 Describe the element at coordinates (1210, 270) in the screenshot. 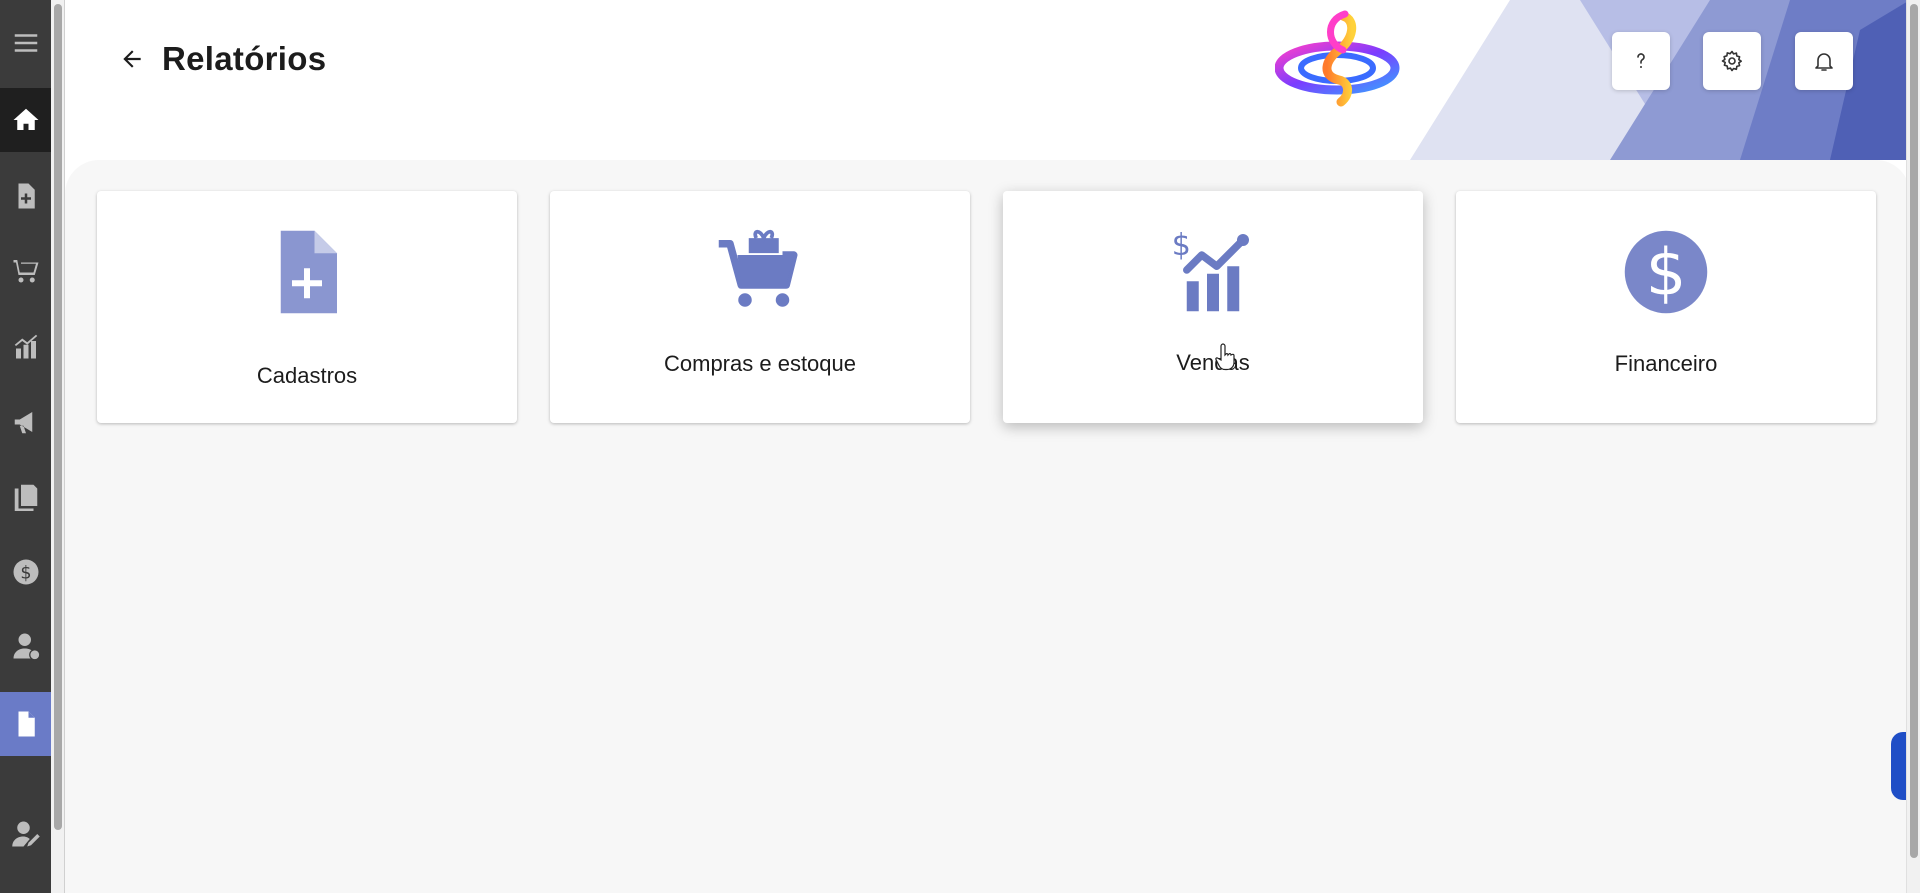

I see `sales-chart-icon: $` at that location.